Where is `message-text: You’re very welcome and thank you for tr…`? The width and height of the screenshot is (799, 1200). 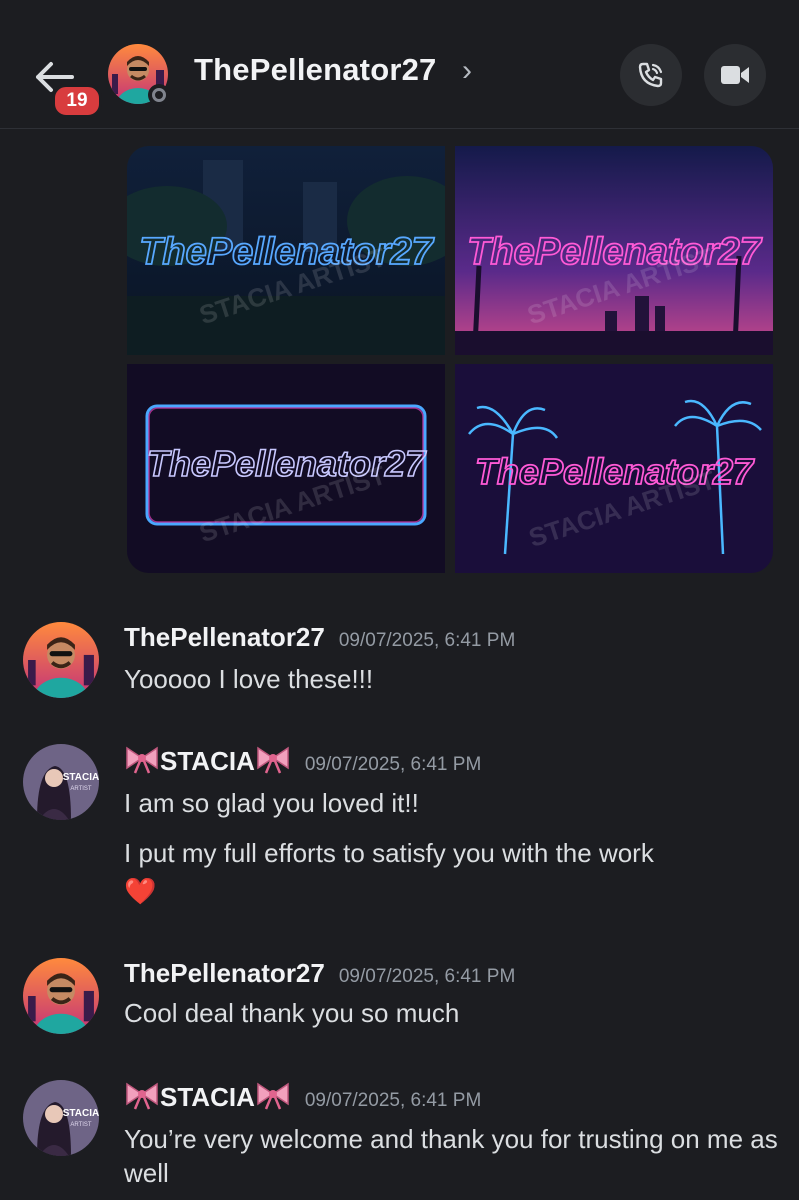
message-text: You’re very welcome and thank you for tr… is located at coordinates (451, 1156).